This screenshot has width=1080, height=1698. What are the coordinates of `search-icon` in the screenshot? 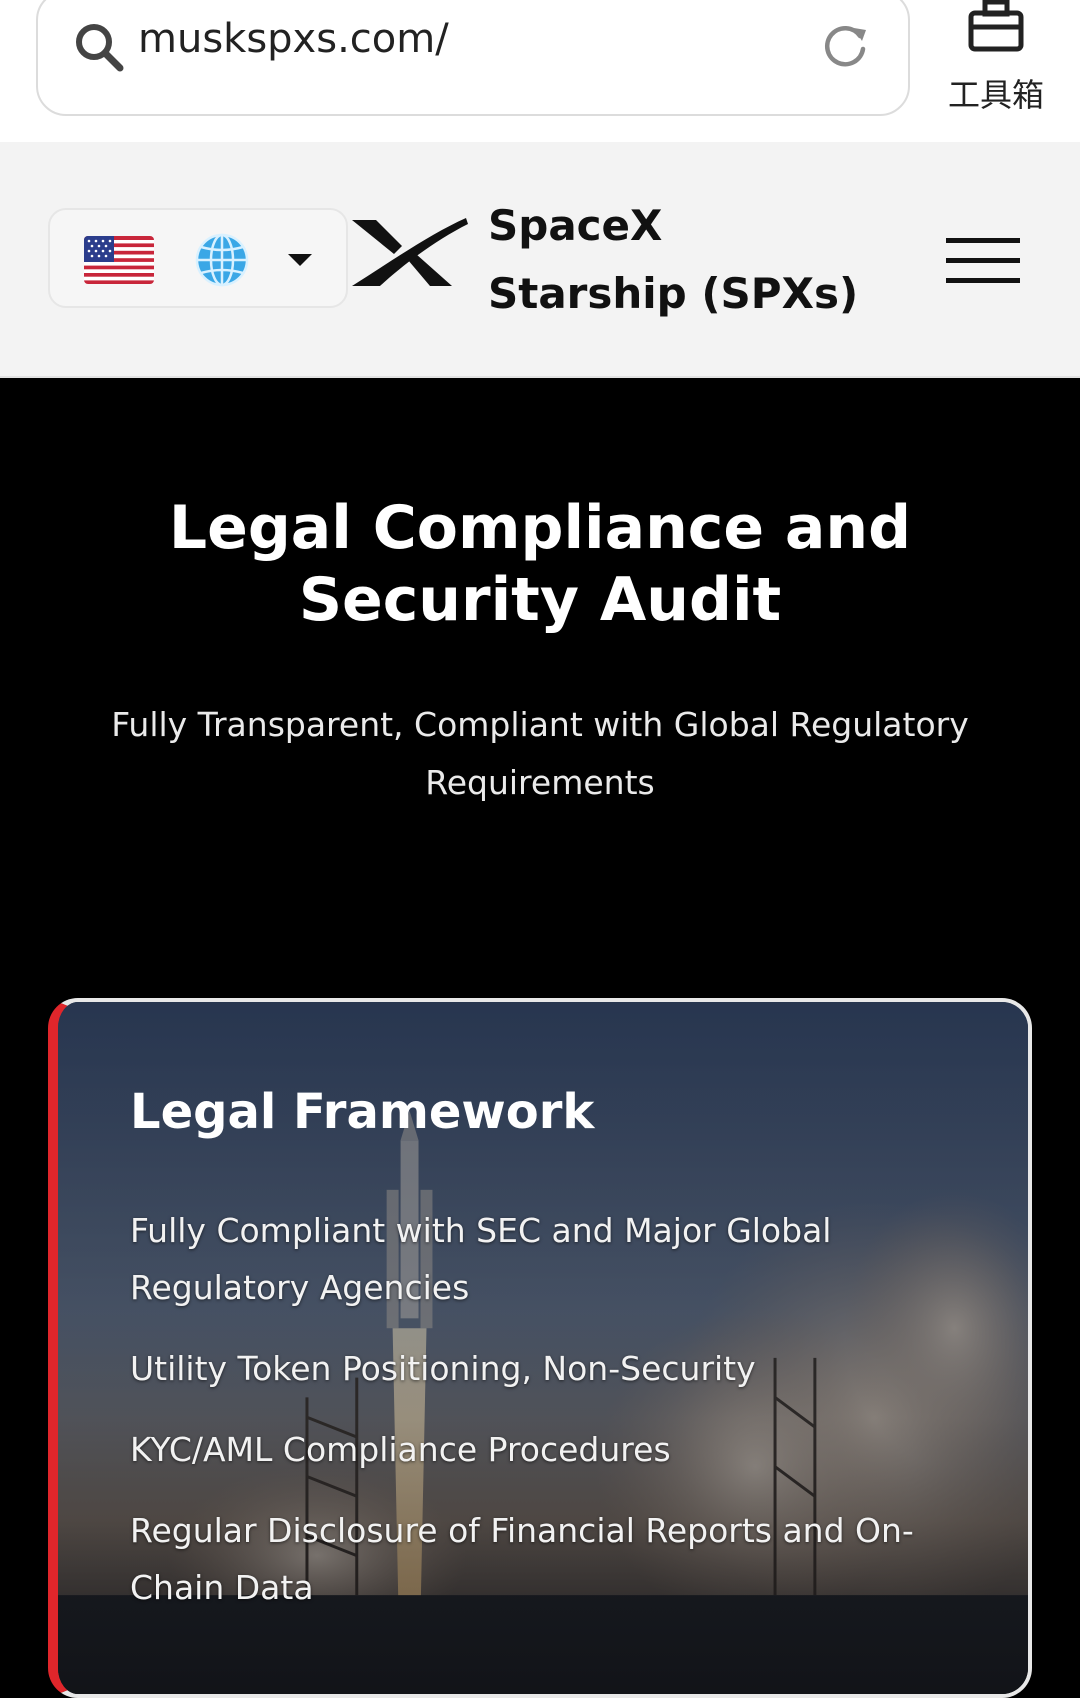 It's located at (100, 48).